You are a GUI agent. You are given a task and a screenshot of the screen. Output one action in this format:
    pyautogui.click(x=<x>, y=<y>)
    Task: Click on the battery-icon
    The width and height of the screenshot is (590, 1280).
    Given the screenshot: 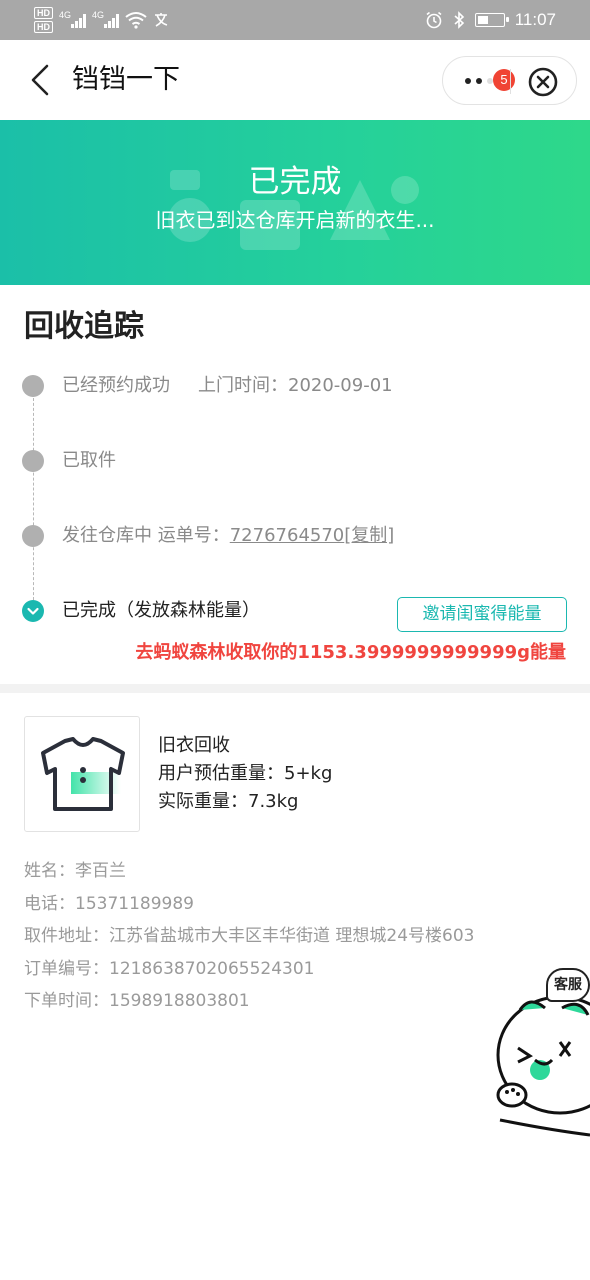 What is the action you would take?
    pyautogui.click(x=491, y=20)
    